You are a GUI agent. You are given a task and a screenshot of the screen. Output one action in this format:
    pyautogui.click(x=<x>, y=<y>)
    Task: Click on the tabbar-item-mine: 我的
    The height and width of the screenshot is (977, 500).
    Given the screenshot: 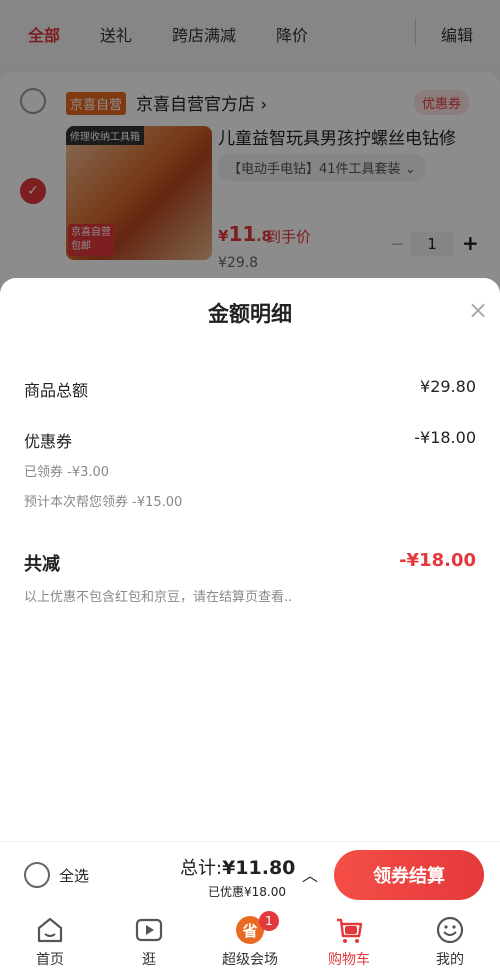 What is the action you would take?
    pyautogui.click(x=450, y=942)
    